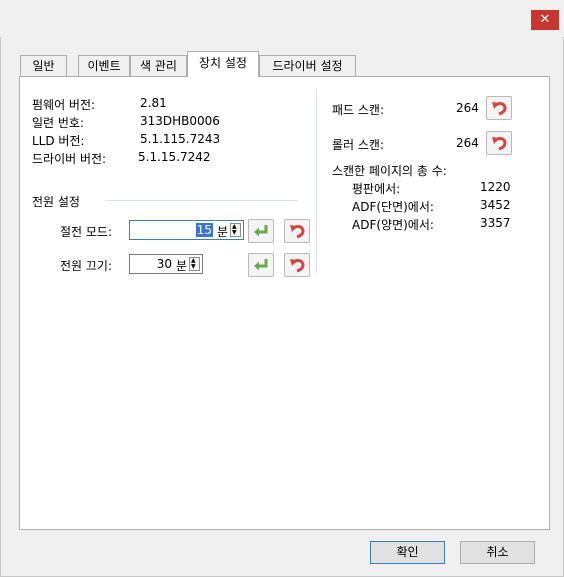 The height and width of the screenshot is (577, 564). I want to click on pad-scans-label: 패드 스캔:, so click(358, 110).